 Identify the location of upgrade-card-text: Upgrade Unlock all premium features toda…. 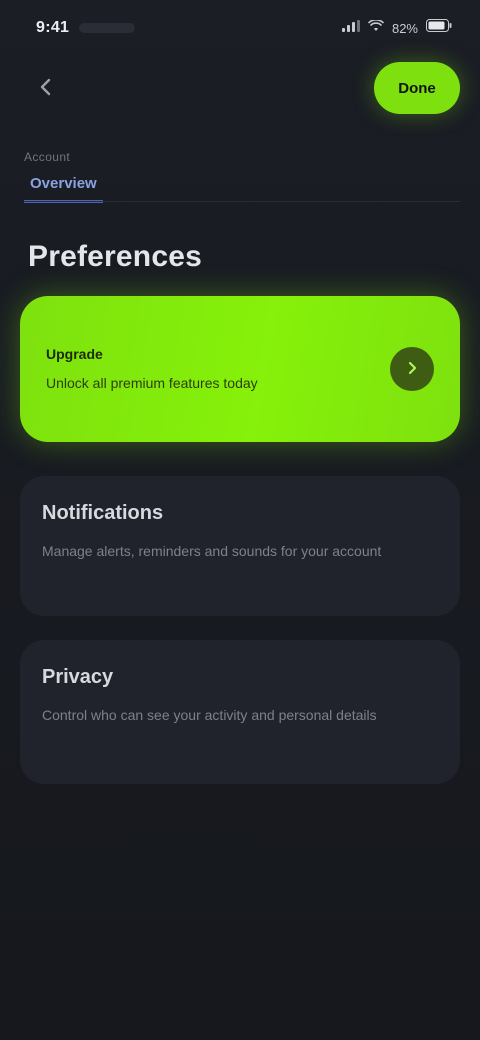
(152, 369).